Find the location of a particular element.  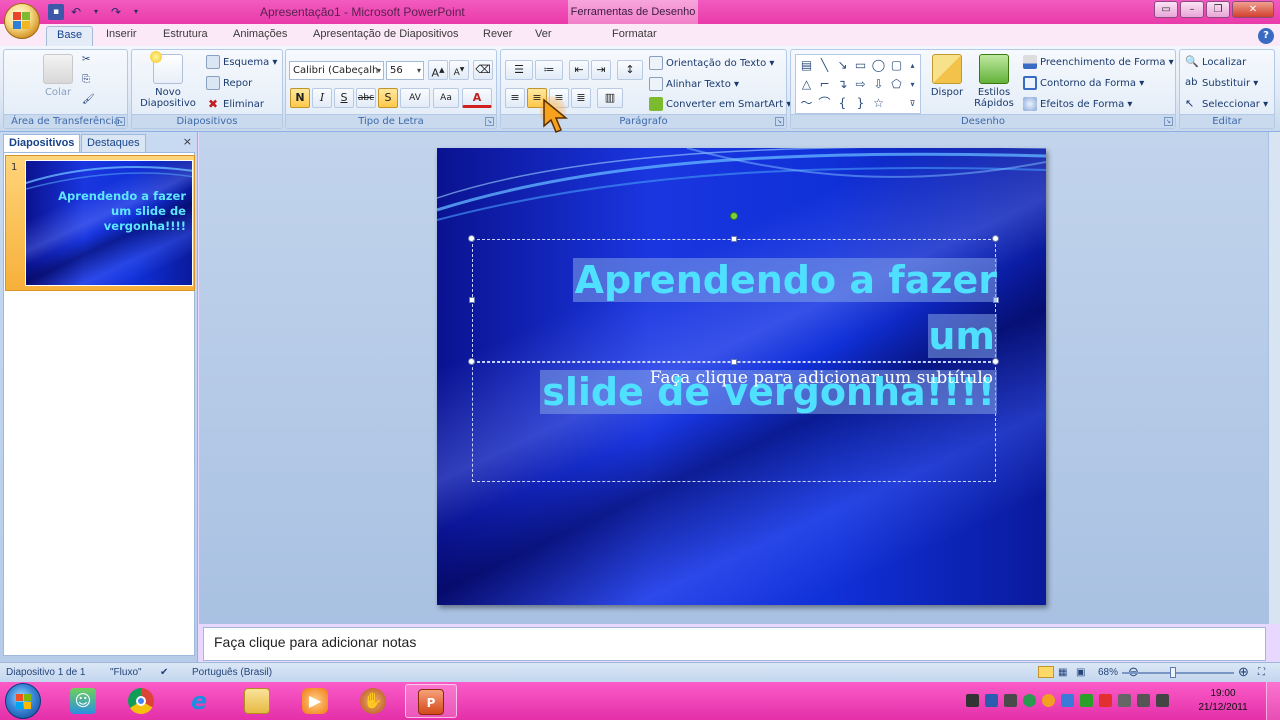

shape-curve-icon: ⌒ is located at coordinates (824, 103).